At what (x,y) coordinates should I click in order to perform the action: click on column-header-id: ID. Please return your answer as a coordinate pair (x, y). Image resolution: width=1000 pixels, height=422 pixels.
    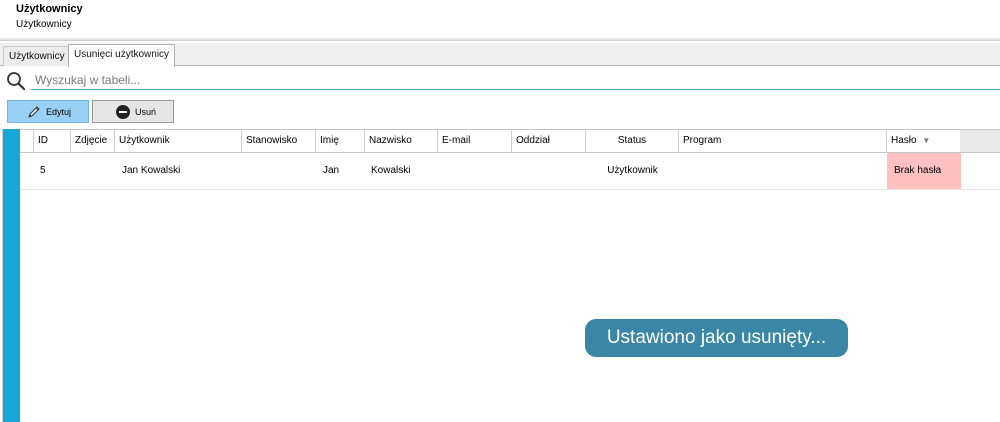
    Looking at the image, I should click on (52, 141).